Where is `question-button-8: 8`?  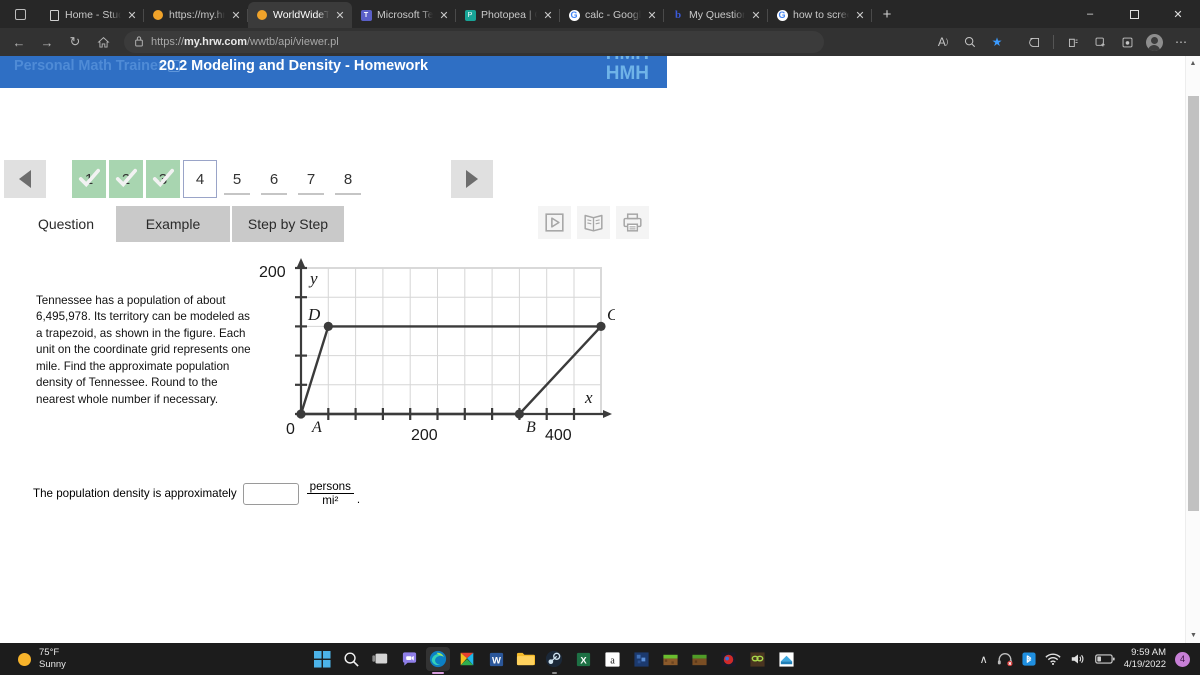
question-button-8: 8 is located at coordinates (348, 179).